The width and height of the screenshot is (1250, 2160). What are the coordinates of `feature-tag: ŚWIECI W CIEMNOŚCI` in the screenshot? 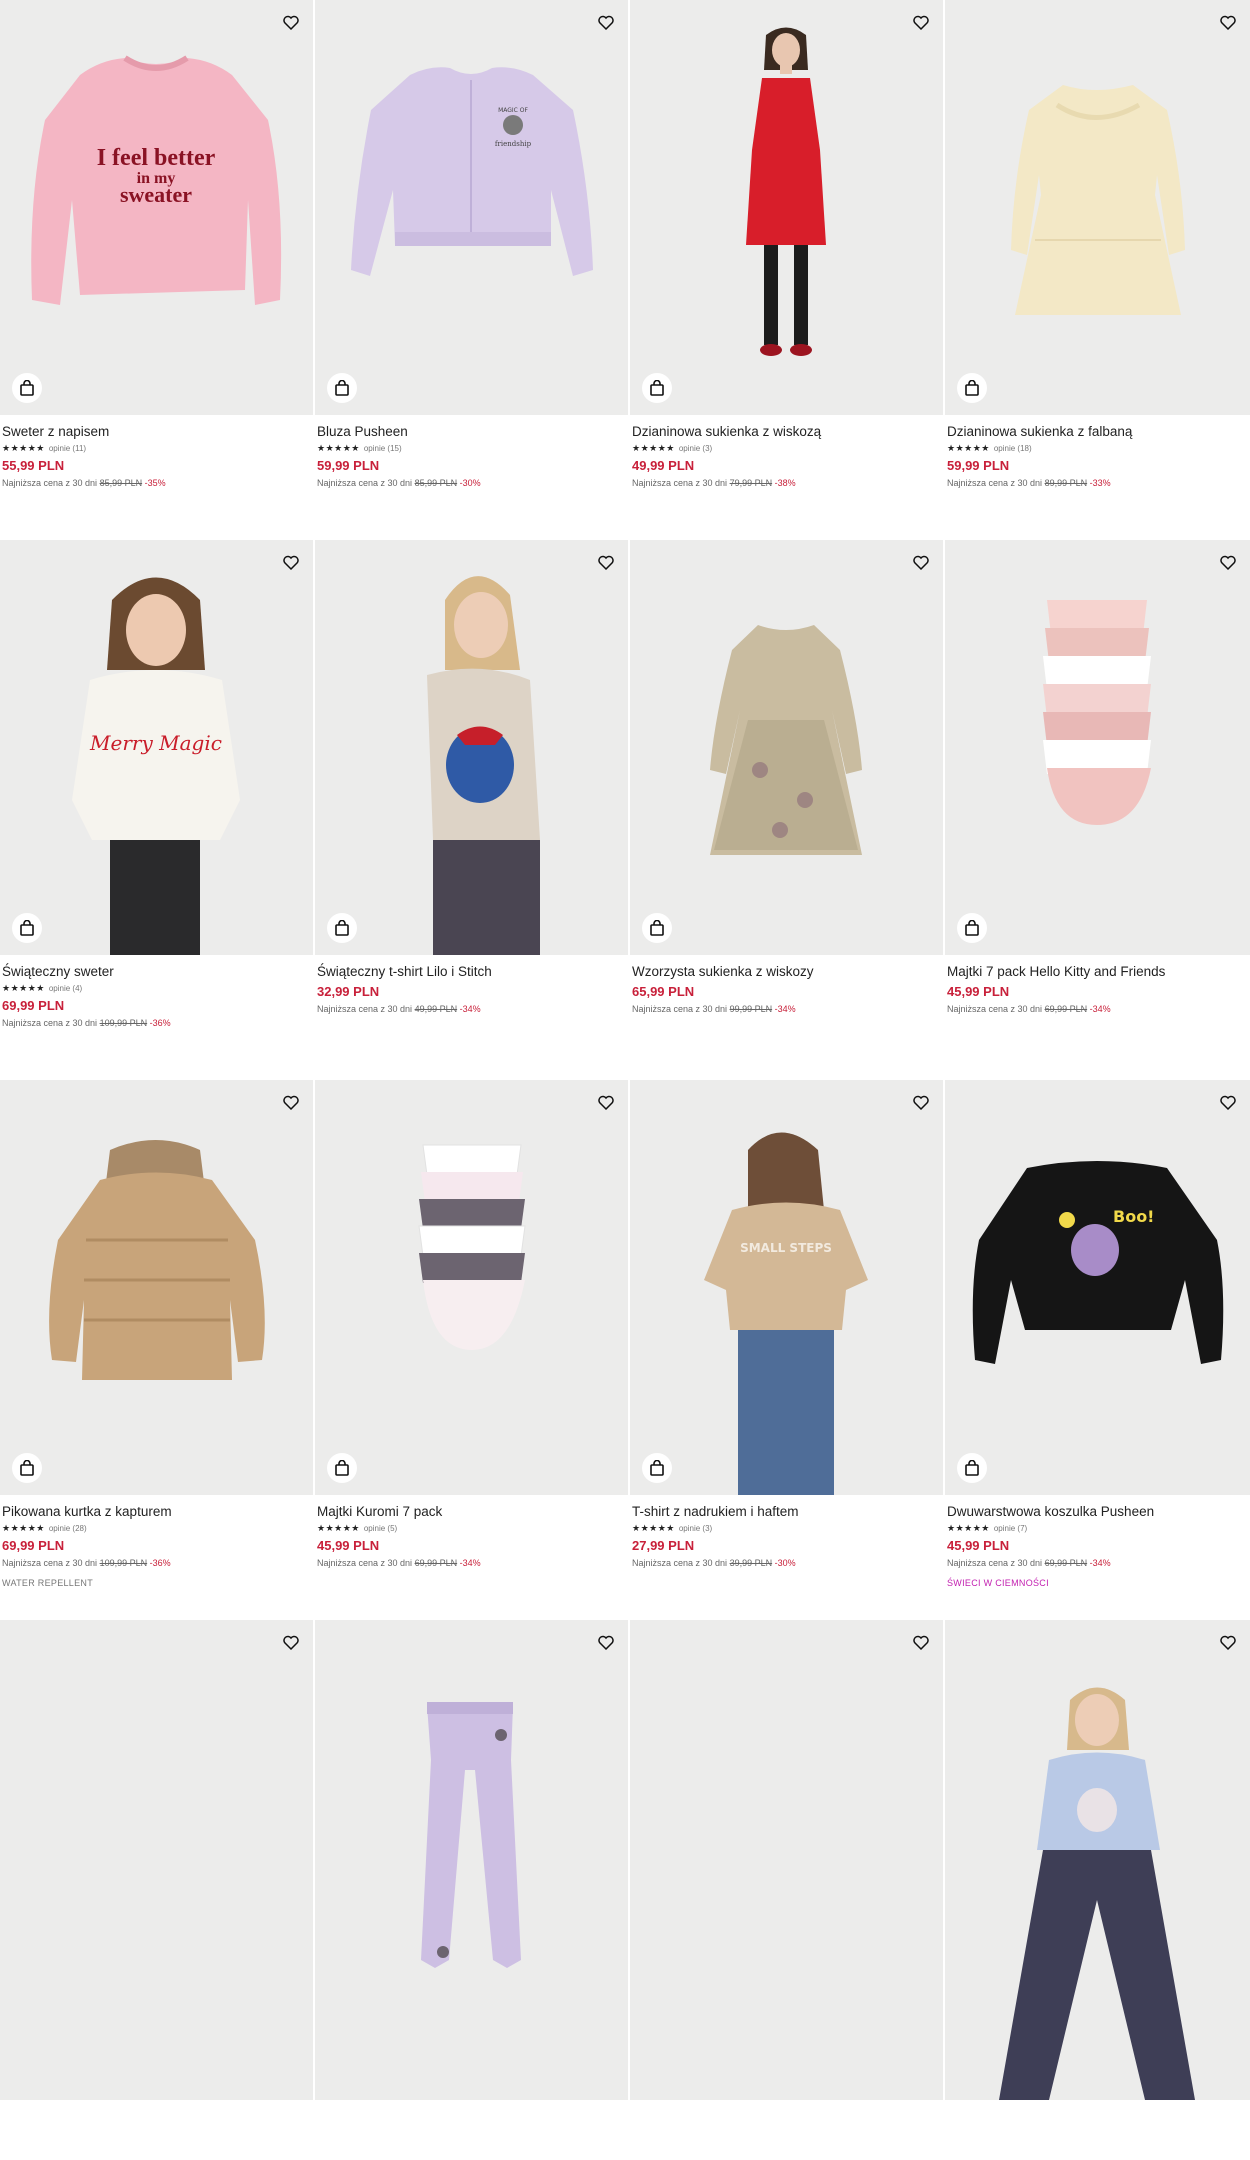 It's located at (998, 1583).